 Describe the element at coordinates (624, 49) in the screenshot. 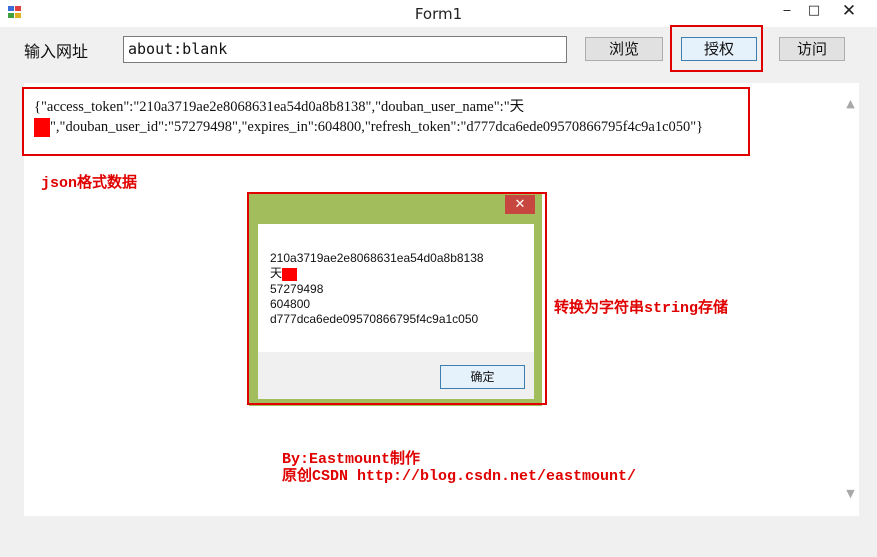

I see `browse-button: 浏览` at that location.